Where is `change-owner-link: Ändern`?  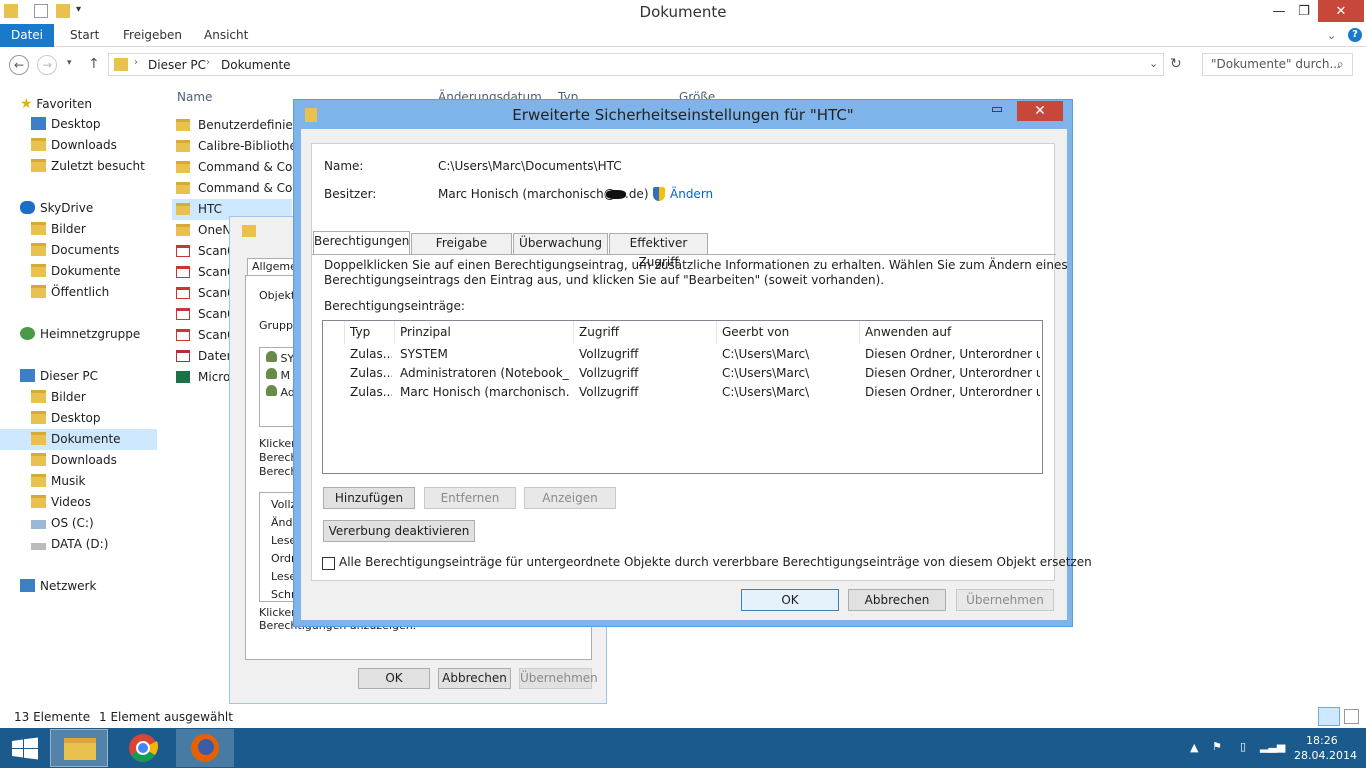
change-owner-link: Ändern is located at coordinates (691, 194).